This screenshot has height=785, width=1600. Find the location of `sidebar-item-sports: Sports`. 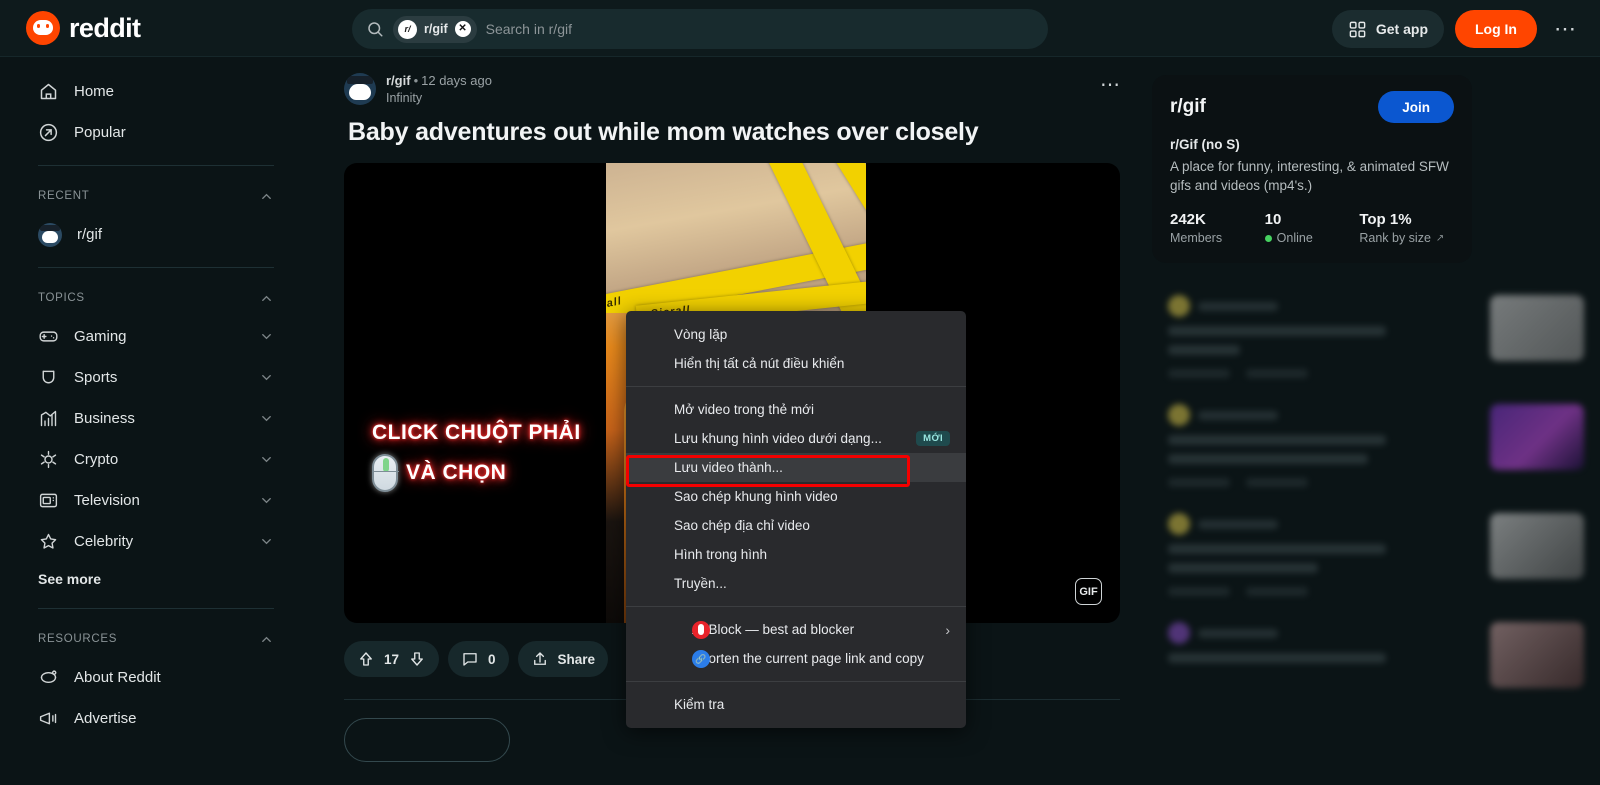

sidebar-item-sports: Sports is located at coordinates (156, 377).